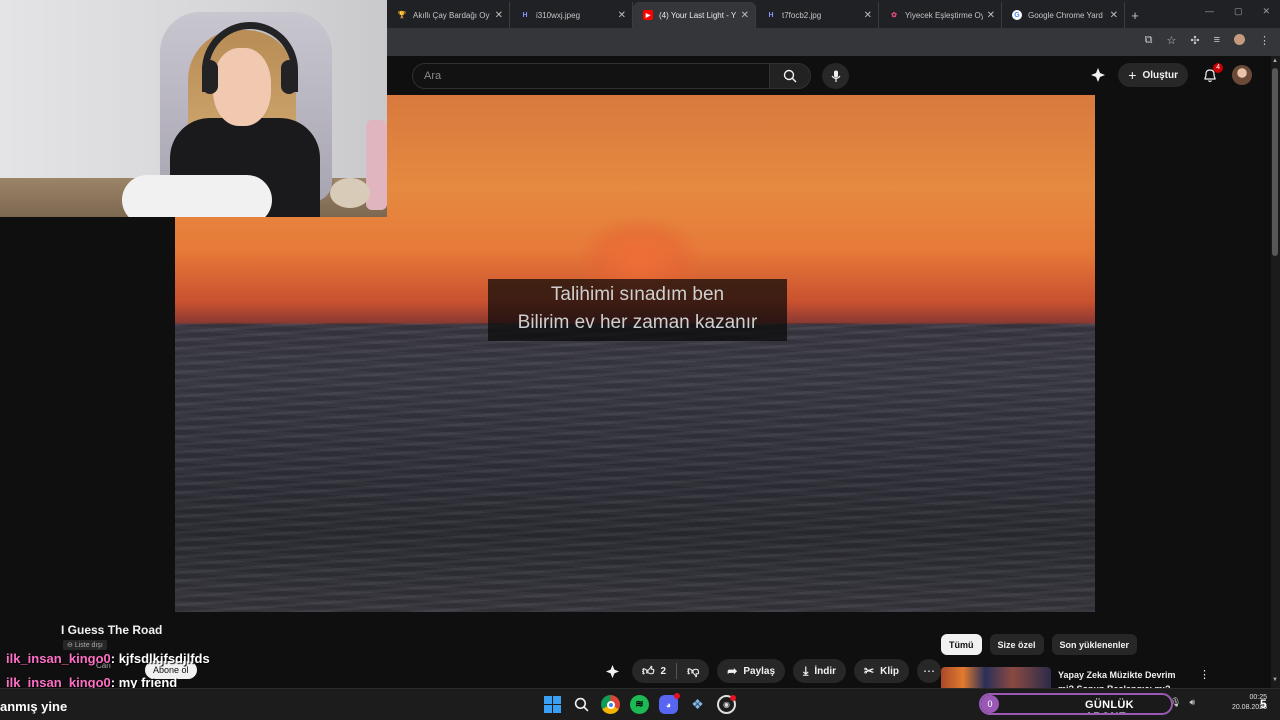 This screenshot has width=1280, height=720. I want to click on tab-title: t7focb2.jpg, so click(802, 15).